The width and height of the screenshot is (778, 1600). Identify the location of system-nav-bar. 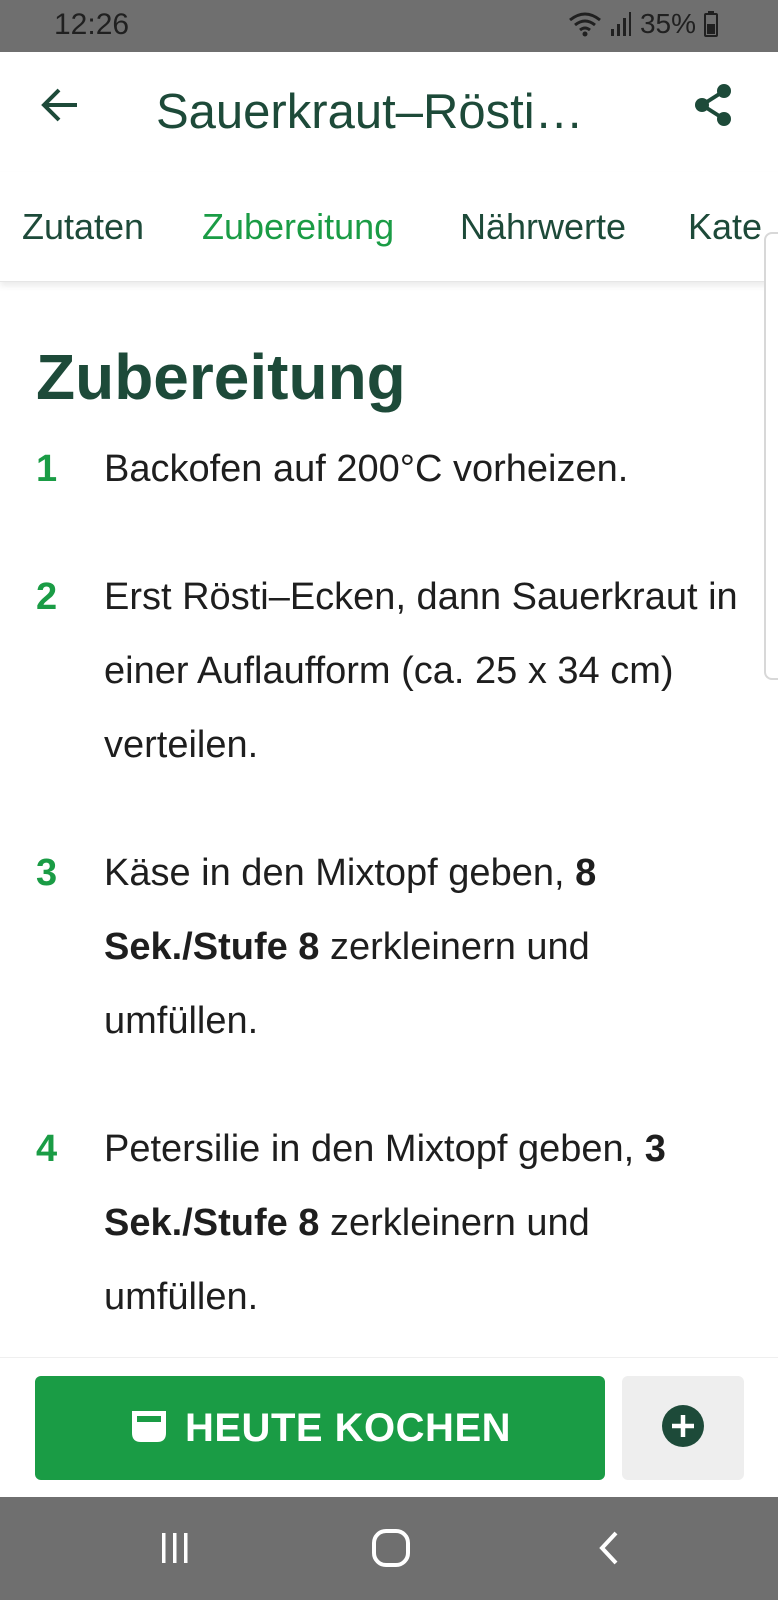
(389, 1548).